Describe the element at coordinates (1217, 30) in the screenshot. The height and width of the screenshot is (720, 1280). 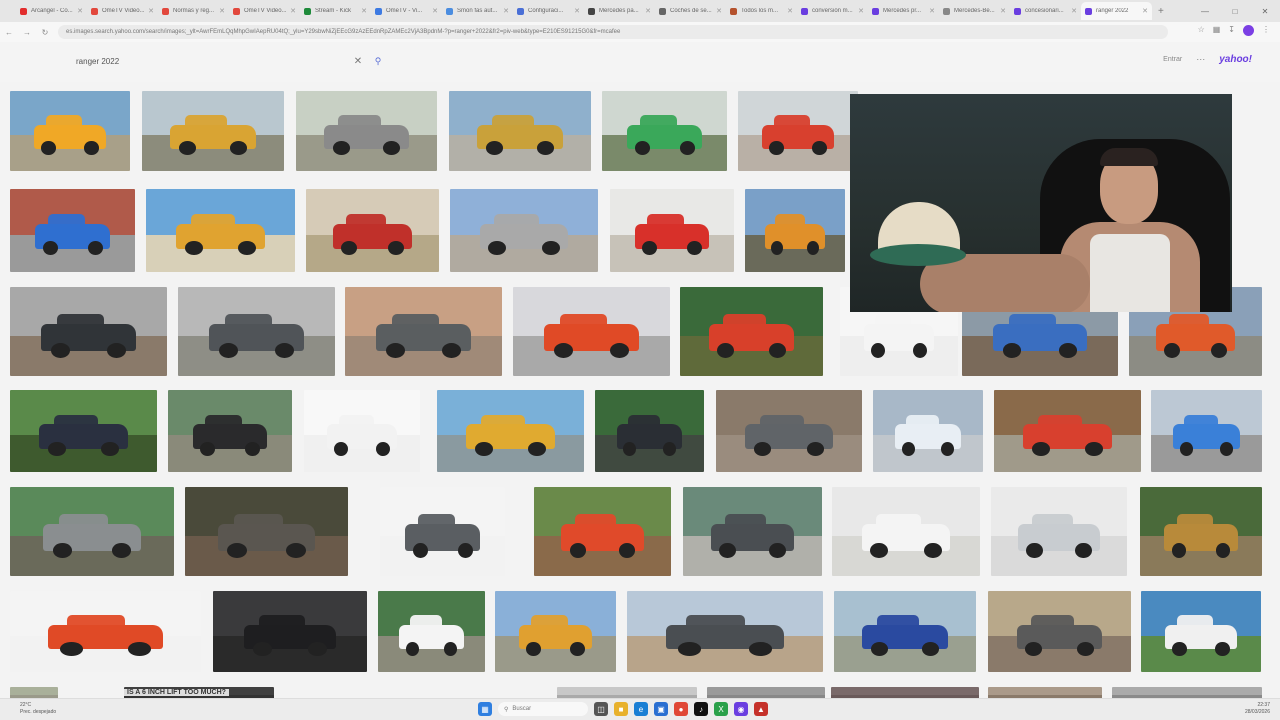
I see `extensions-icon: ▦` at that location.